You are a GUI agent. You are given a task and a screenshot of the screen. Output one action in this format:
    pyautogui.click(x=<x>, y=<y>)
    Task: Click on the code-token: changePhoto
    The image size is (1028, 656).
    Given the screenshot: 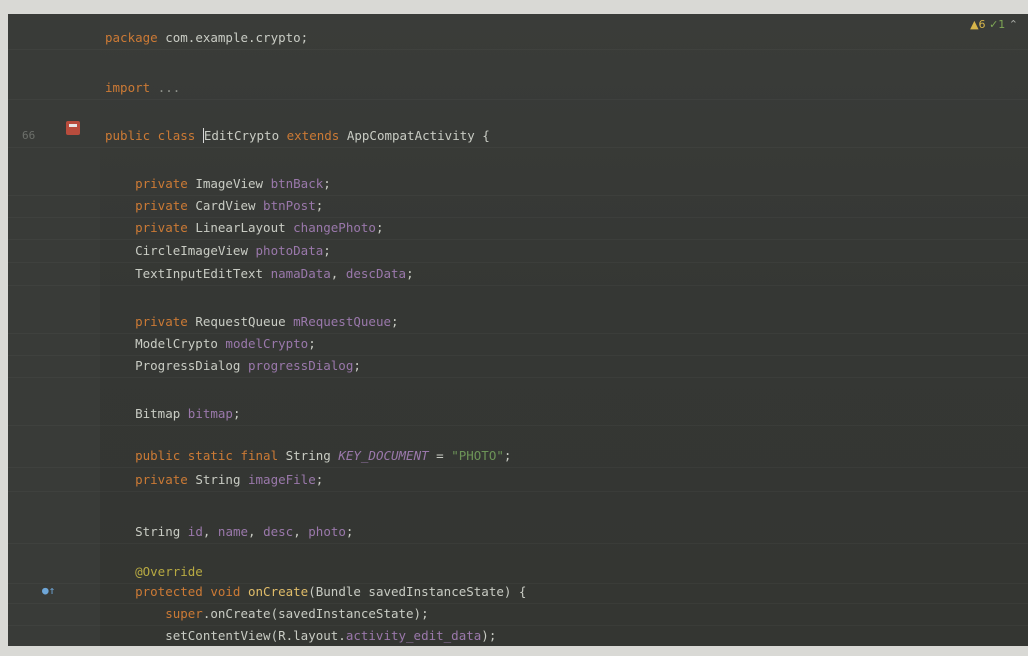 What is the action you would take?
    pyautogui.click(x=334, y=227)
    